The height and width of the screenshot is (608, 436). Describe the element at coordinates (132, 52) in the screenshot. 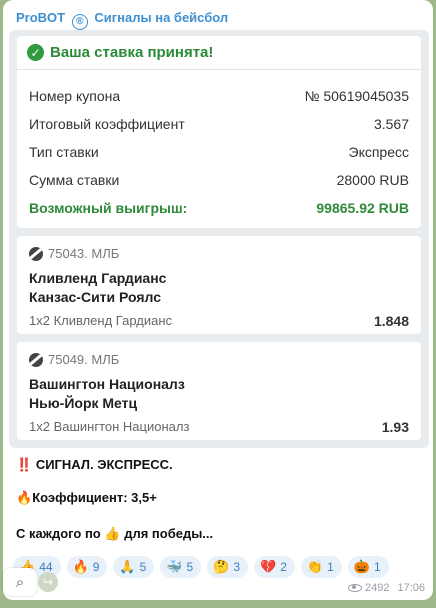

I see `bet-accepted-title: Ваша ставка принята!` at that location.